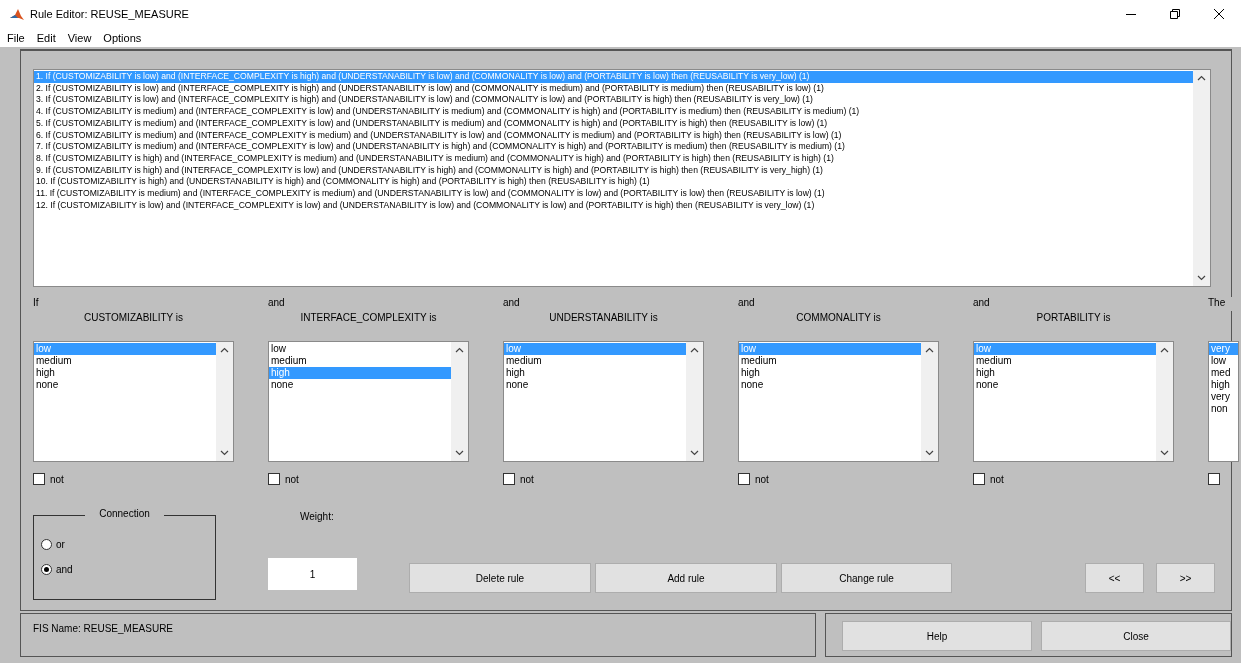 The width and height of the screenshot is (1241, 663). I want to click on rule-item: 12. If (CUSTOMIZABILITY is low) and (INTERFACE_COMPLEXITY is low) and (UNDERSTANABILITY is low) and (COMMONALITY is low) and (PORTABILITY is high) then (REUSABILITY is very_low) (1), so click(613, 205).